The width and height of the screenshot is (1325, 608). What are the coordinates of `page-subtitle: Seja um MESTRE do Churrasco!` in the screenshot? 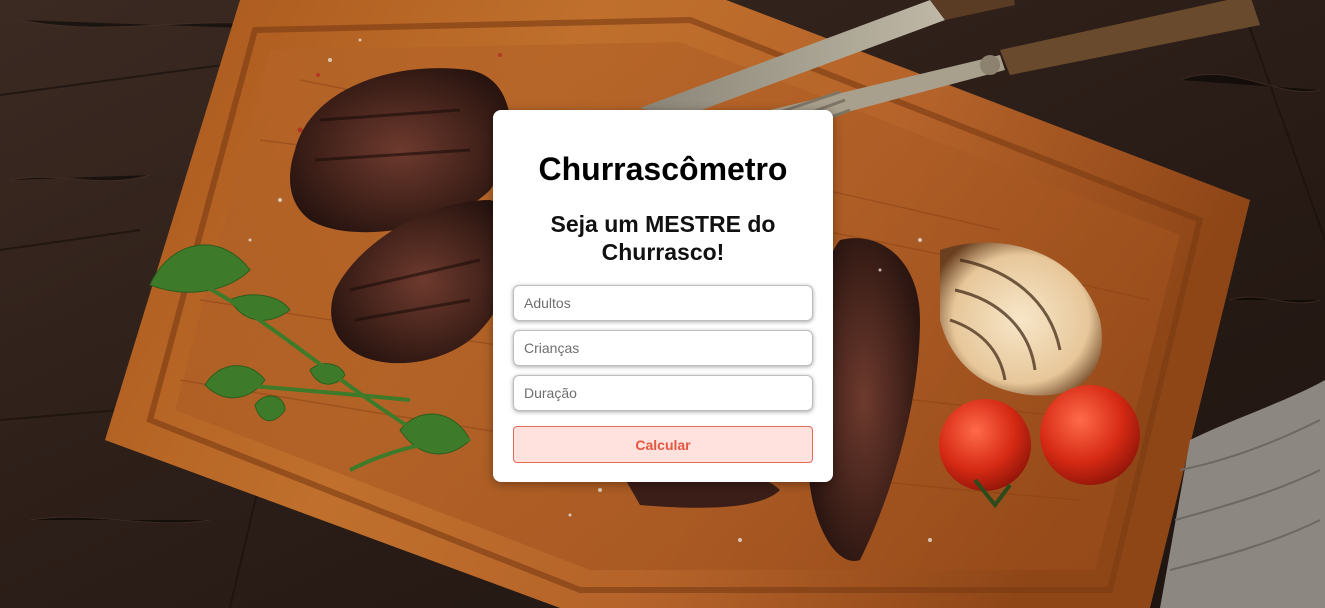 It's located at (663, 238).